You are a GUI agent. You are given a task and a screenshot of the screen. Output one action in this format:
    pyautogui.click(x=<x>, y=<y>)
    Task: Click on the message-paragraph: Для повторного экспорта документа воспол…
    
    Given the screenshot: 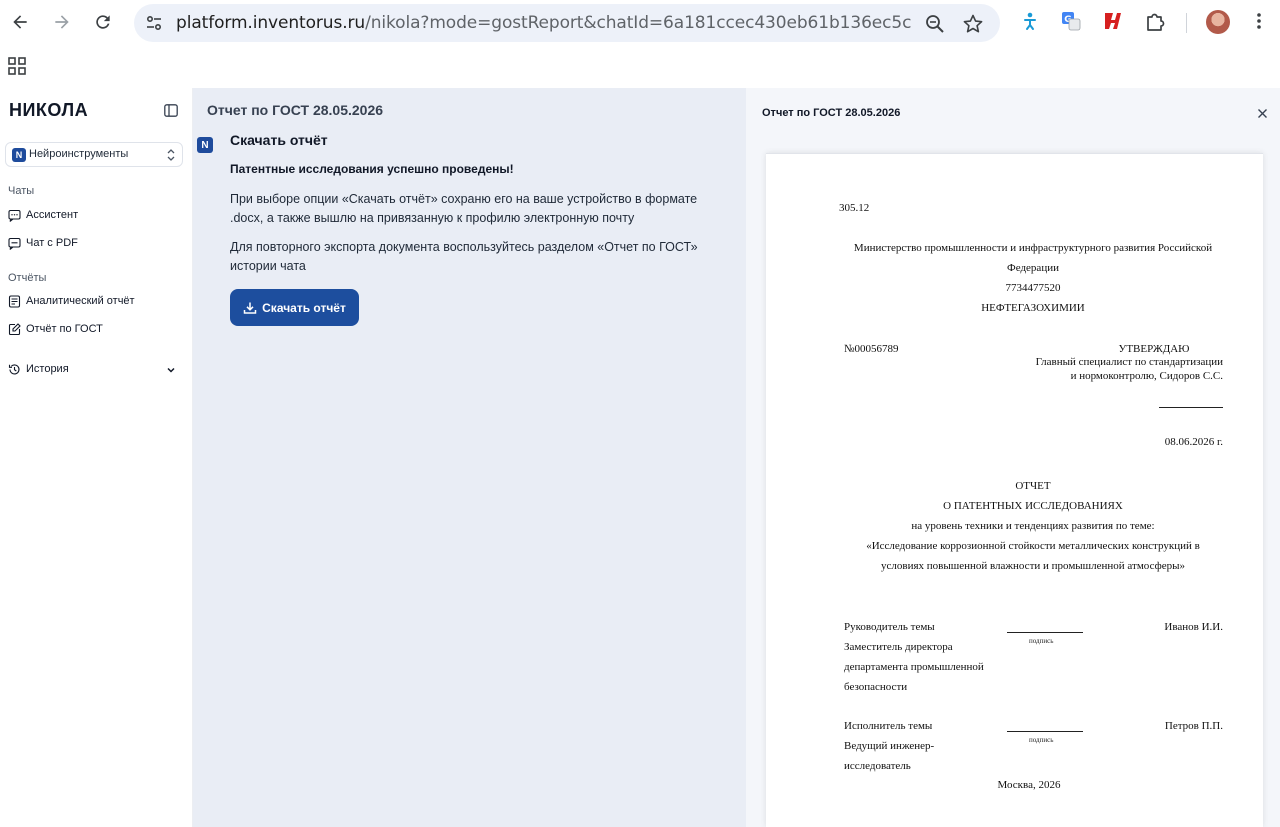 What is the action you would take?
    pyautogui.click(x=464, y=256)
    